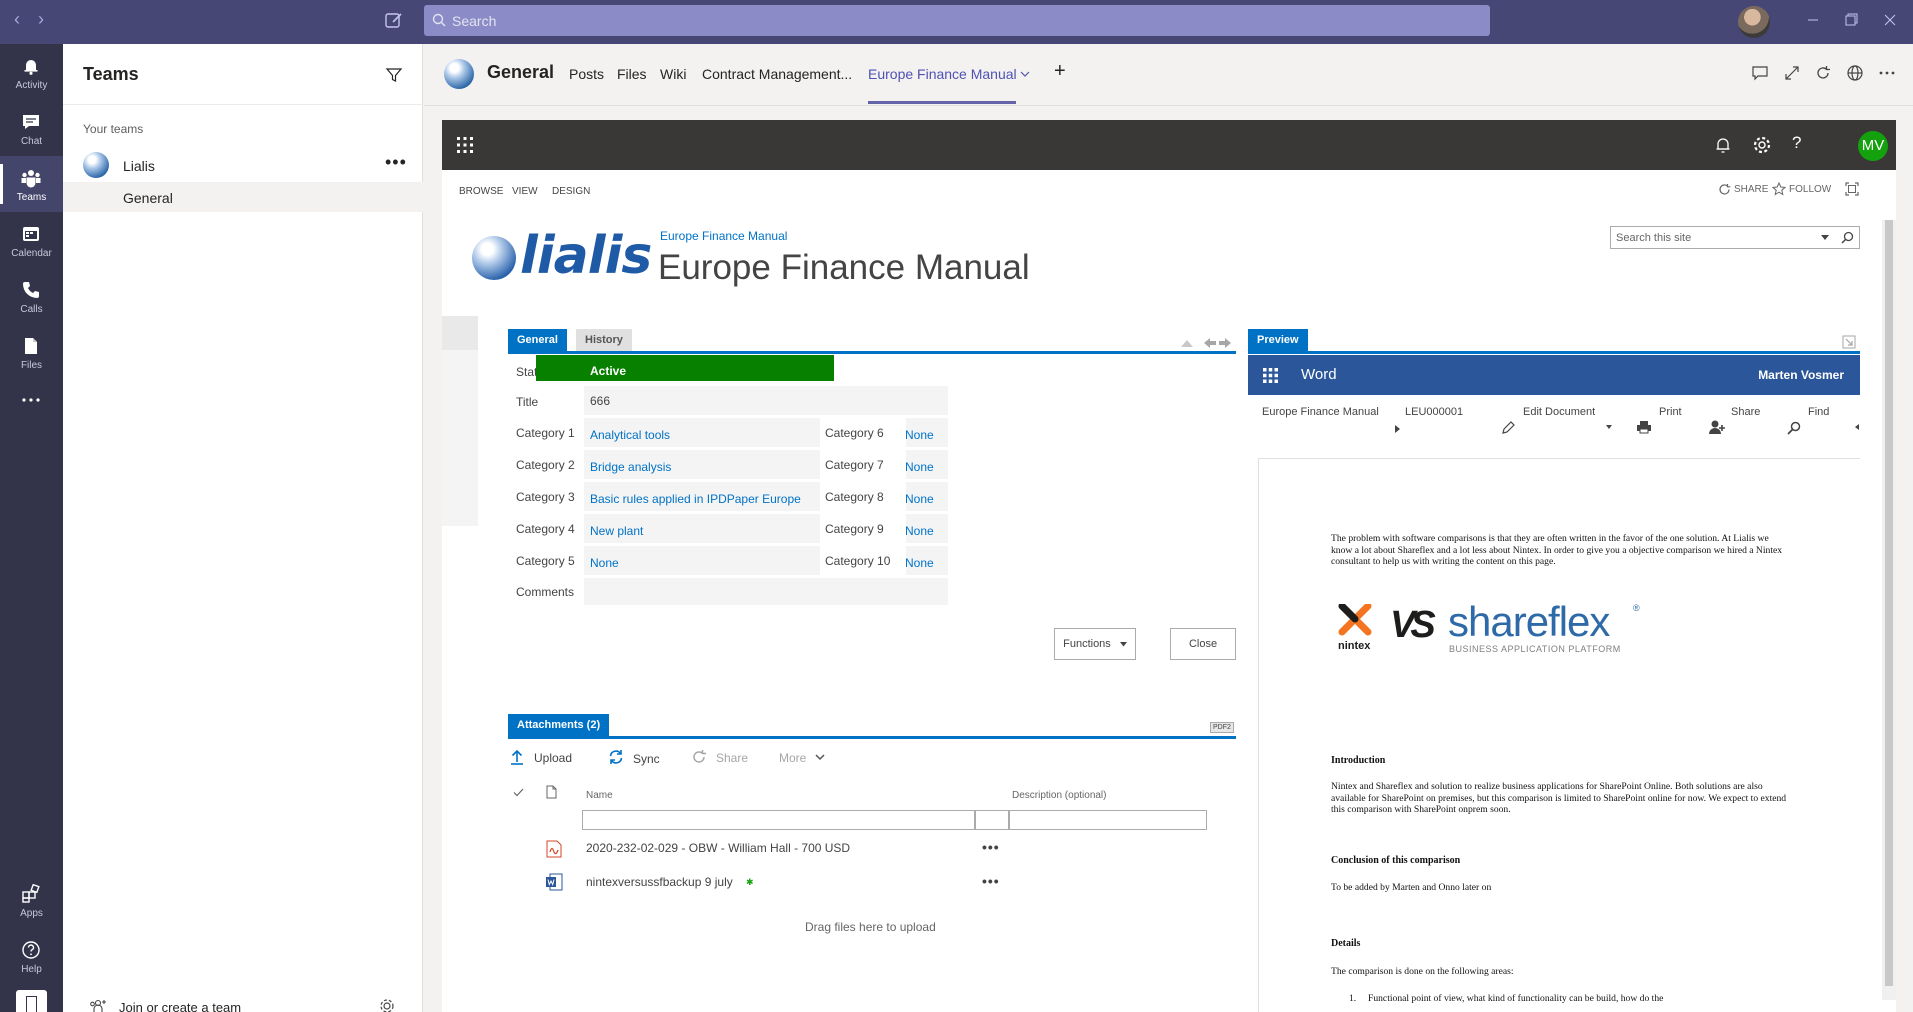 The height and width of the screenshot is (1012, 1913). What do you see at coordinates (1890, 20) in the screenshot?
I see `close-window-icon` at bounding box center [1890, 20].